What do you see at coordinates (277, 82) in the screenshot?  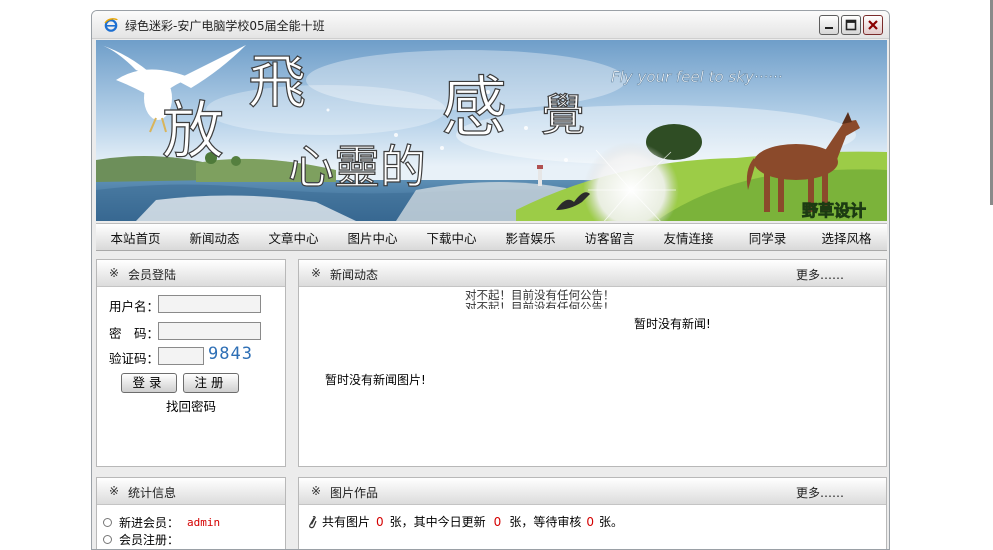 I see `svg-text: 飛` at bounding box center [277, 82].